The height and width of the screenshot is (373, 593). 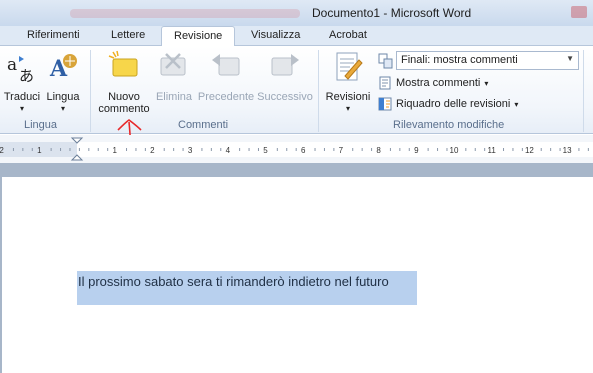 What do you see at coordinates (198, 36) in the screenshot?
I see `tab-revisione: Revisione` at bounding box center [198, 36].